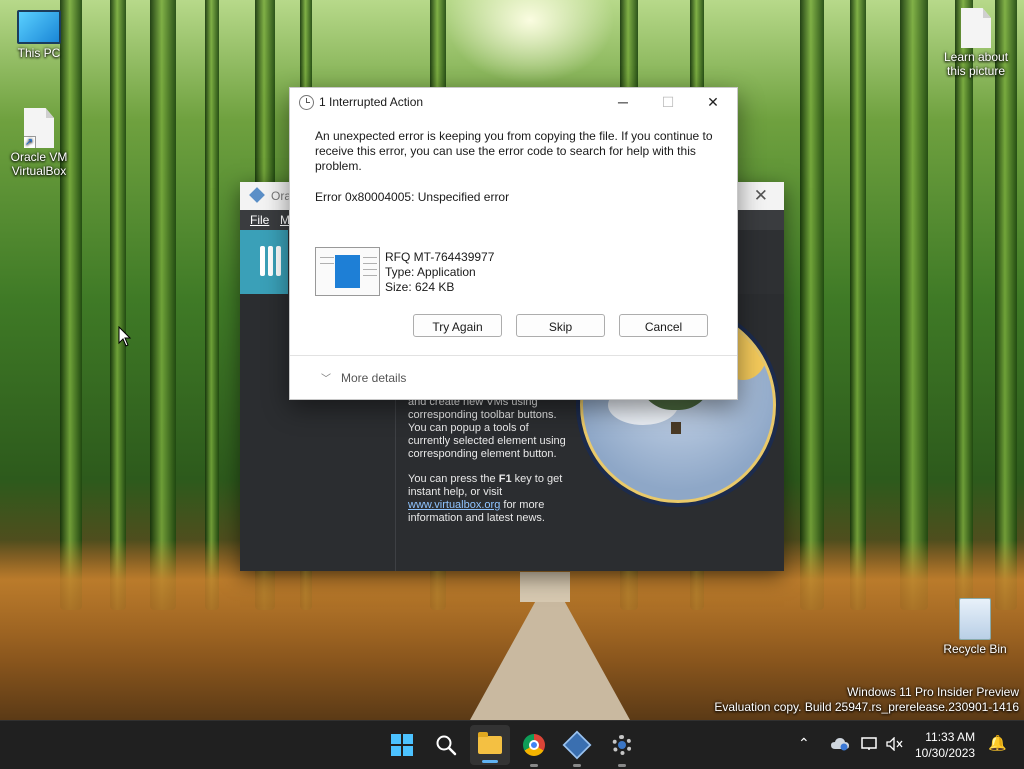  I want to click on taskbar-file-explorer, so click(490, 745).